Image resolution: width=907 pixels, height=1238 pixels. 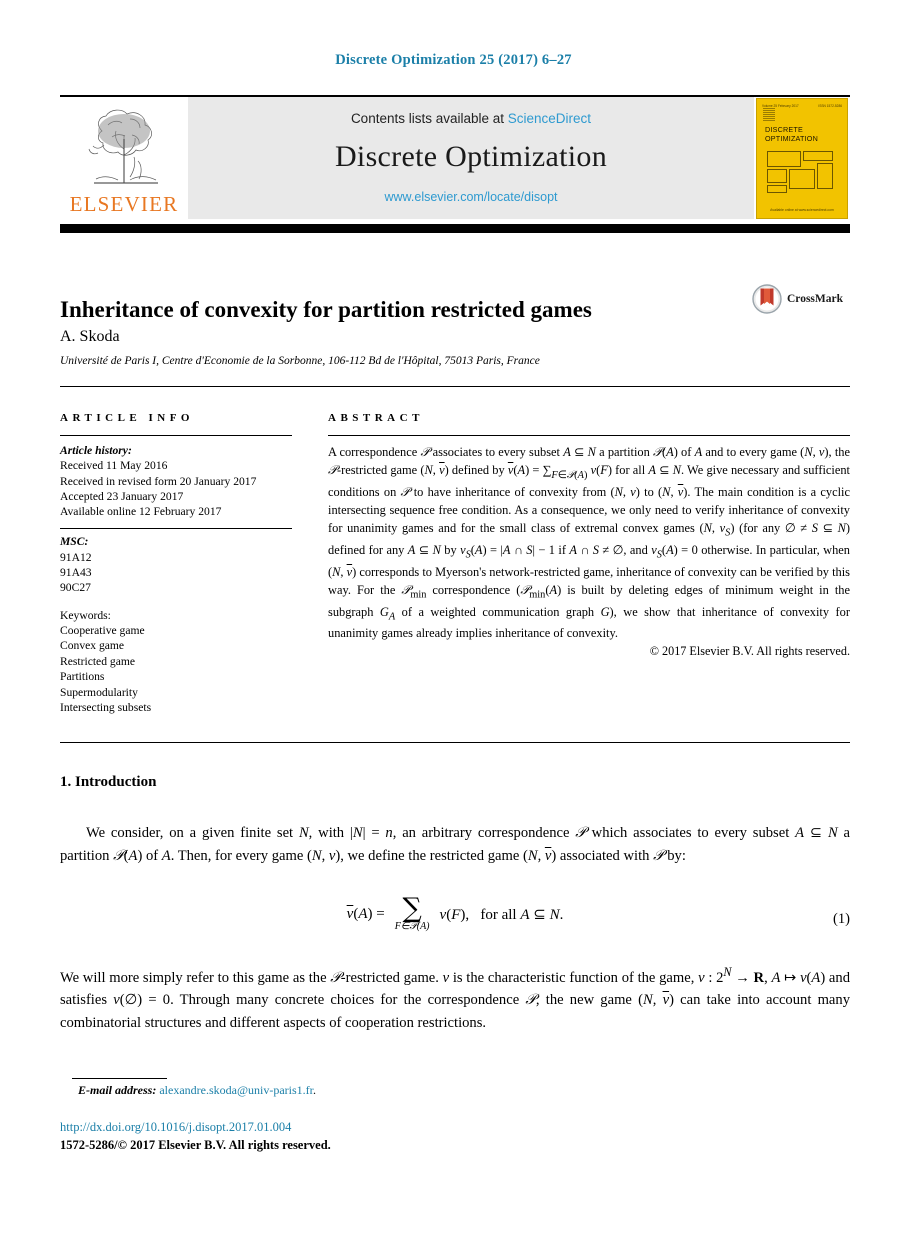 What do you see at coordinates (106, 708) in the screenshot?
I see `keyword-item: Intersecting subsets` at bounding box center [106, 708].